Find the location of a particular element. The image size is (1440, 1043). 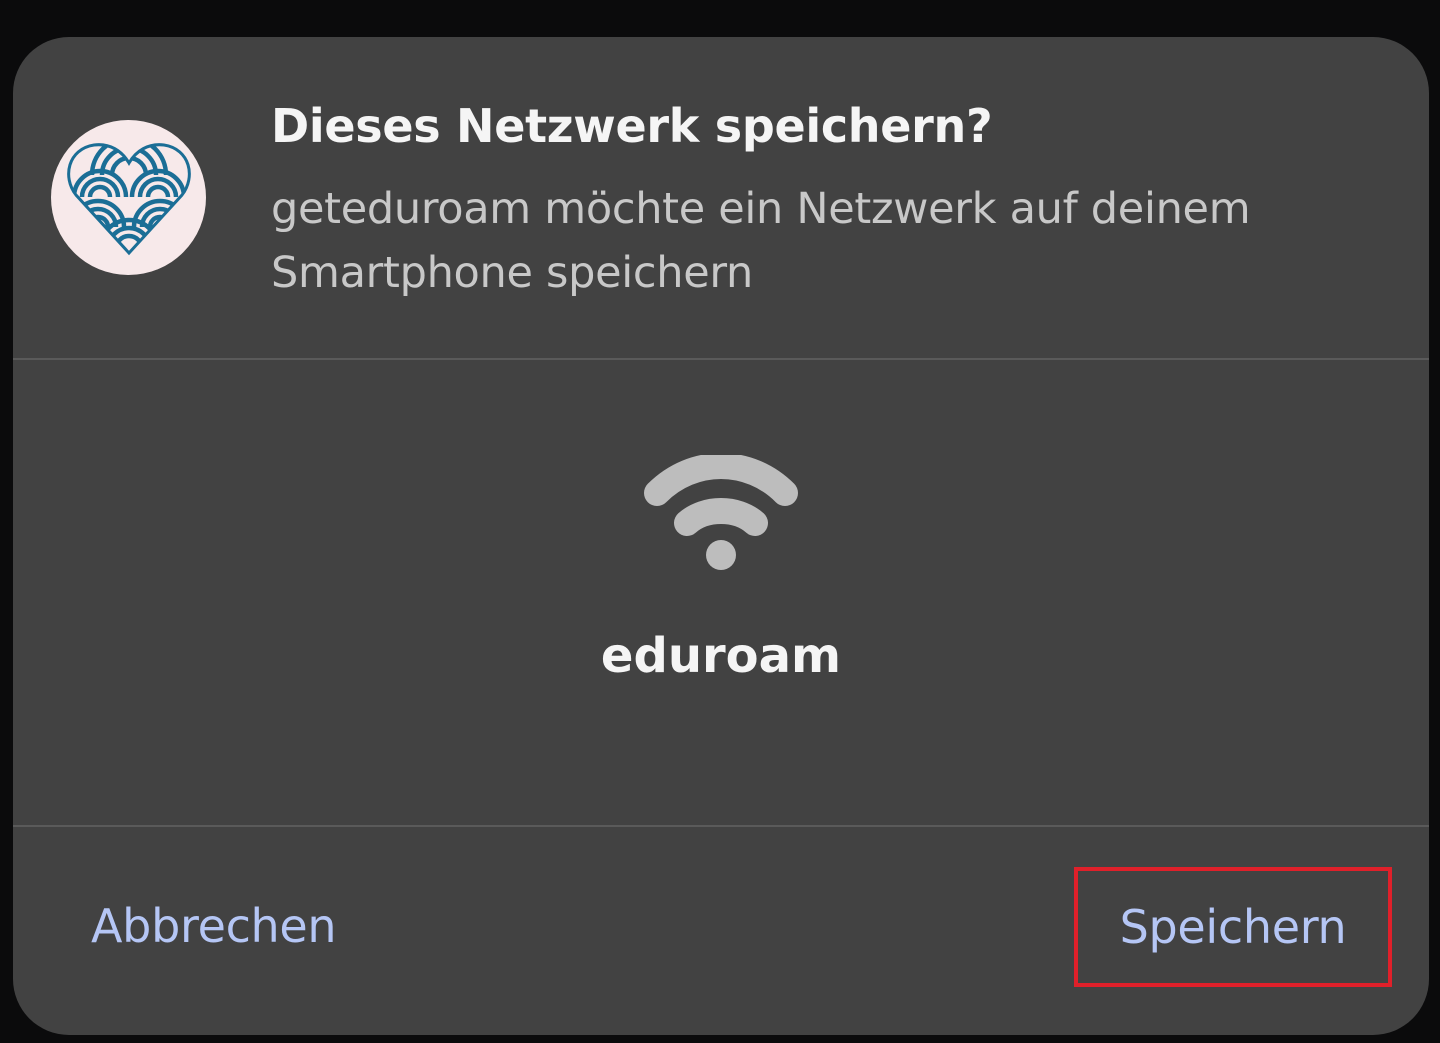

cancel-button: Abbrechen is located at coordinates (214, 926).